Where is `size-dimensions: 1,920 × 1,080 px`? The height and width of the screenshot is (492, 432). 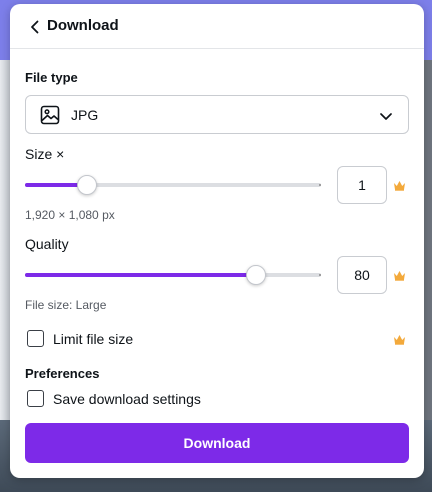 size-dimensions: 1,920 × 1,080 px is located at coordinates (70, 215).